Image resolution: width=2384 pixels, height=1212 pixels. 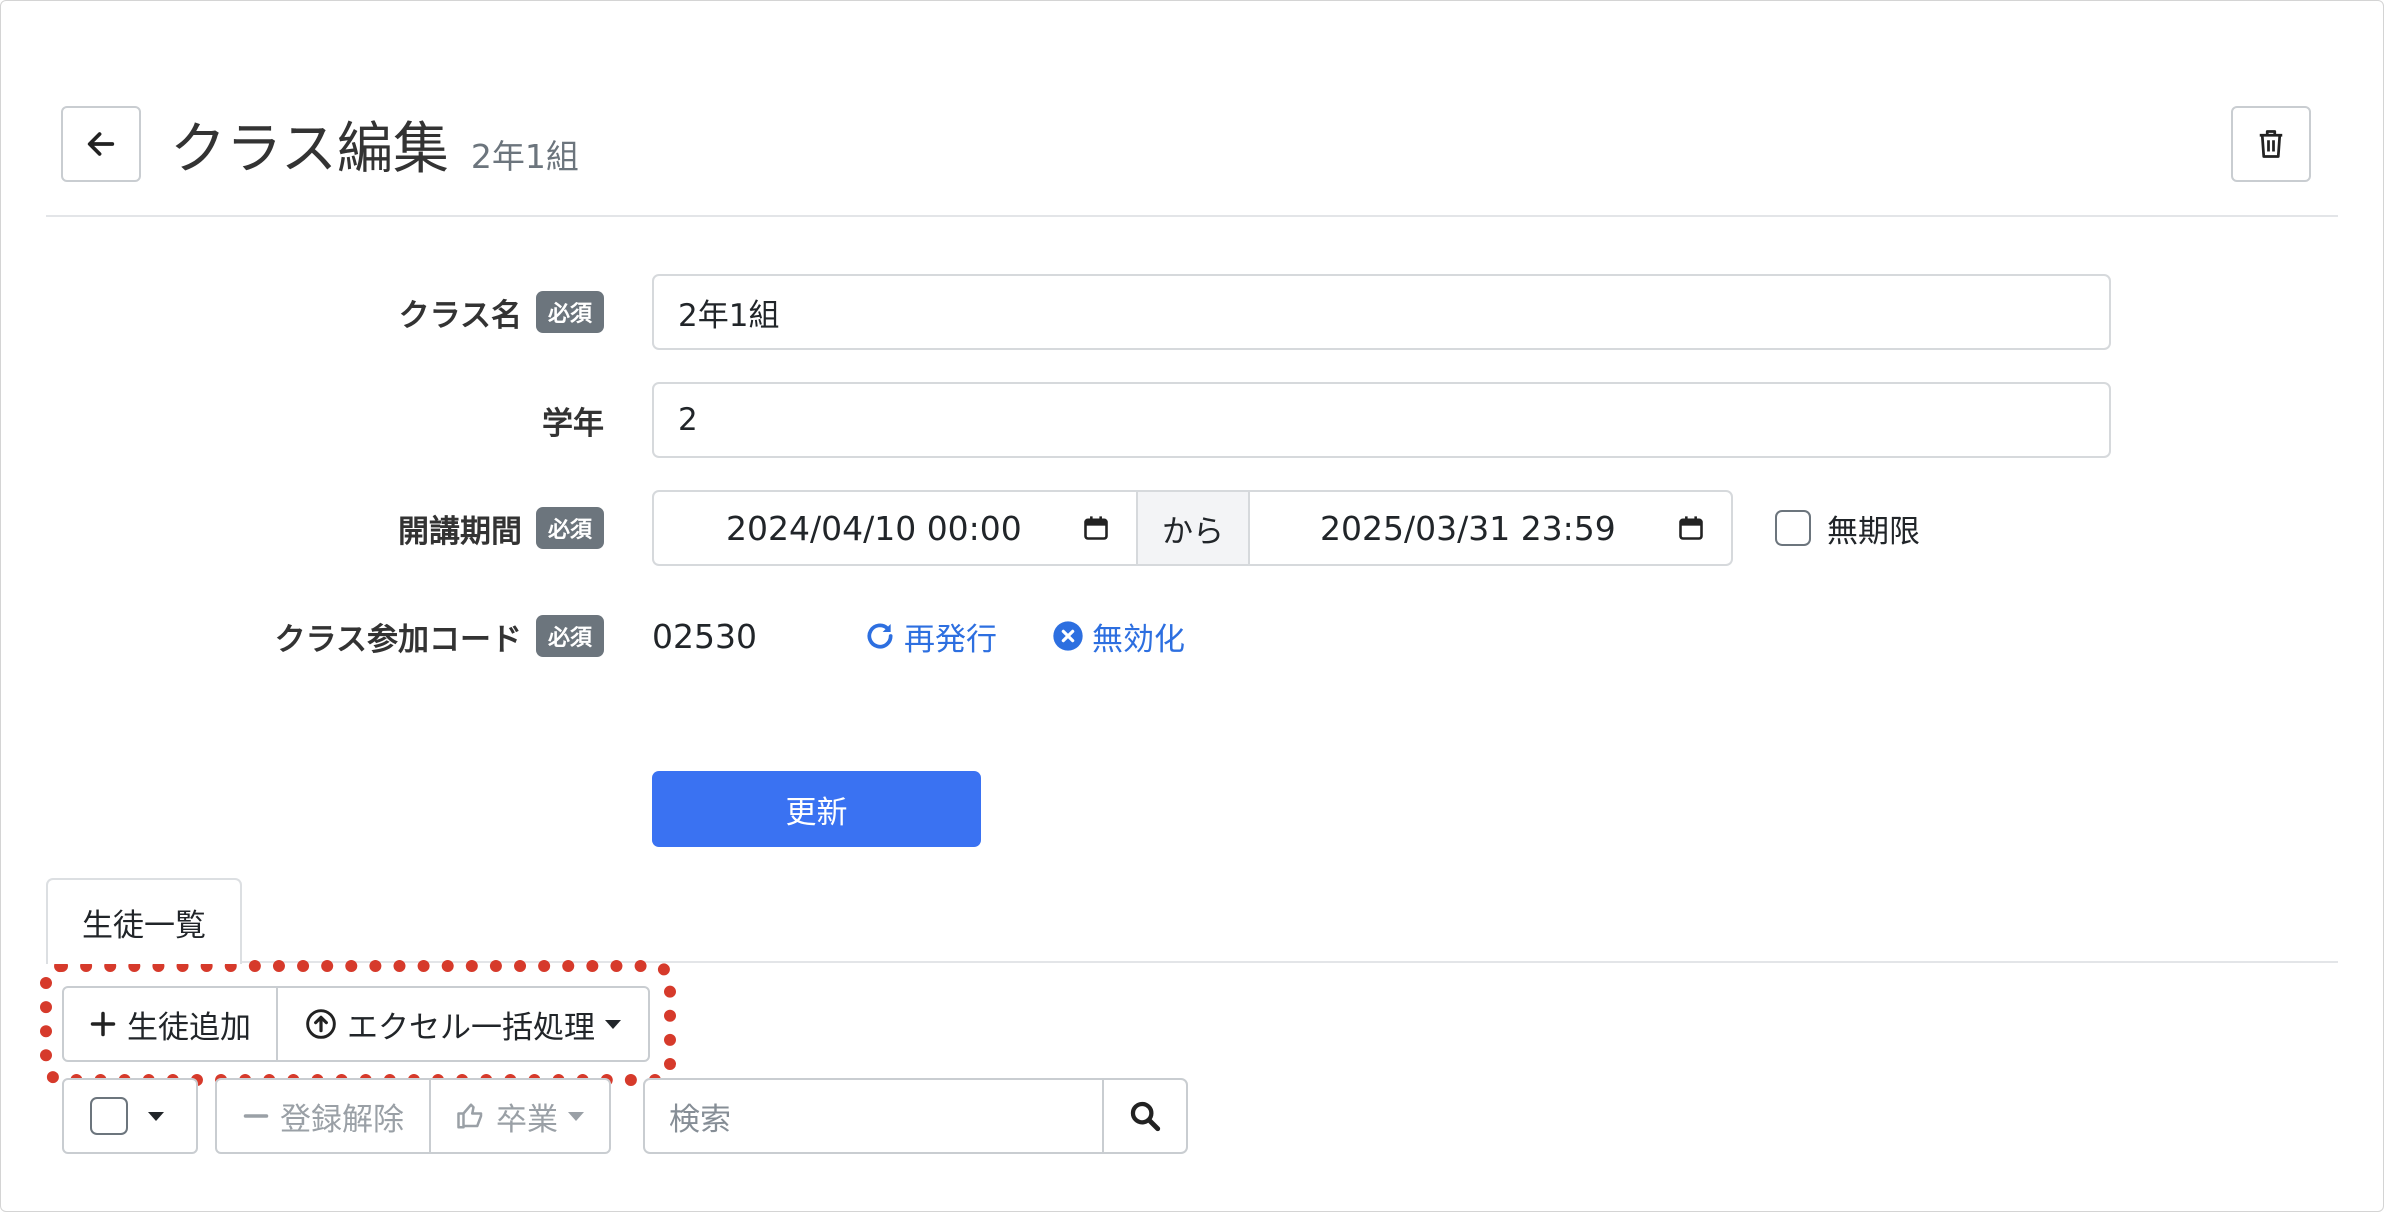 I want to click on select-all-checkbox, so click(x=109, y=1116).